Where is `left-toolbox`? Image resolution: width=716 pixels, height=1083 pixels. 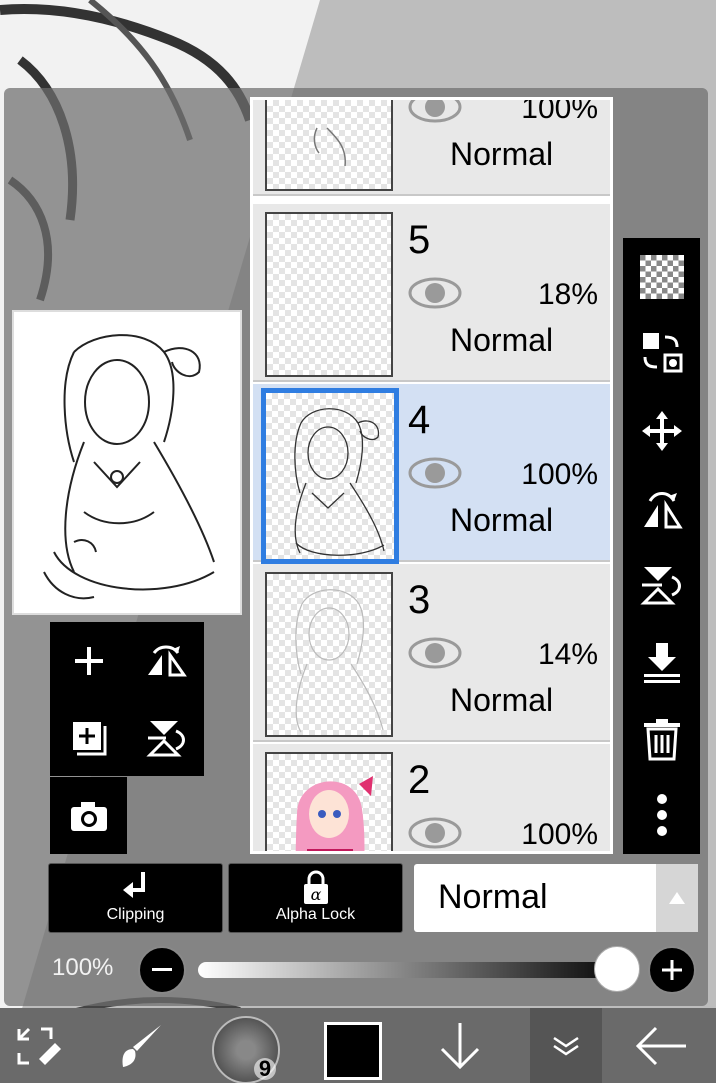 left-toolbox is located at coordinates (127, 738).